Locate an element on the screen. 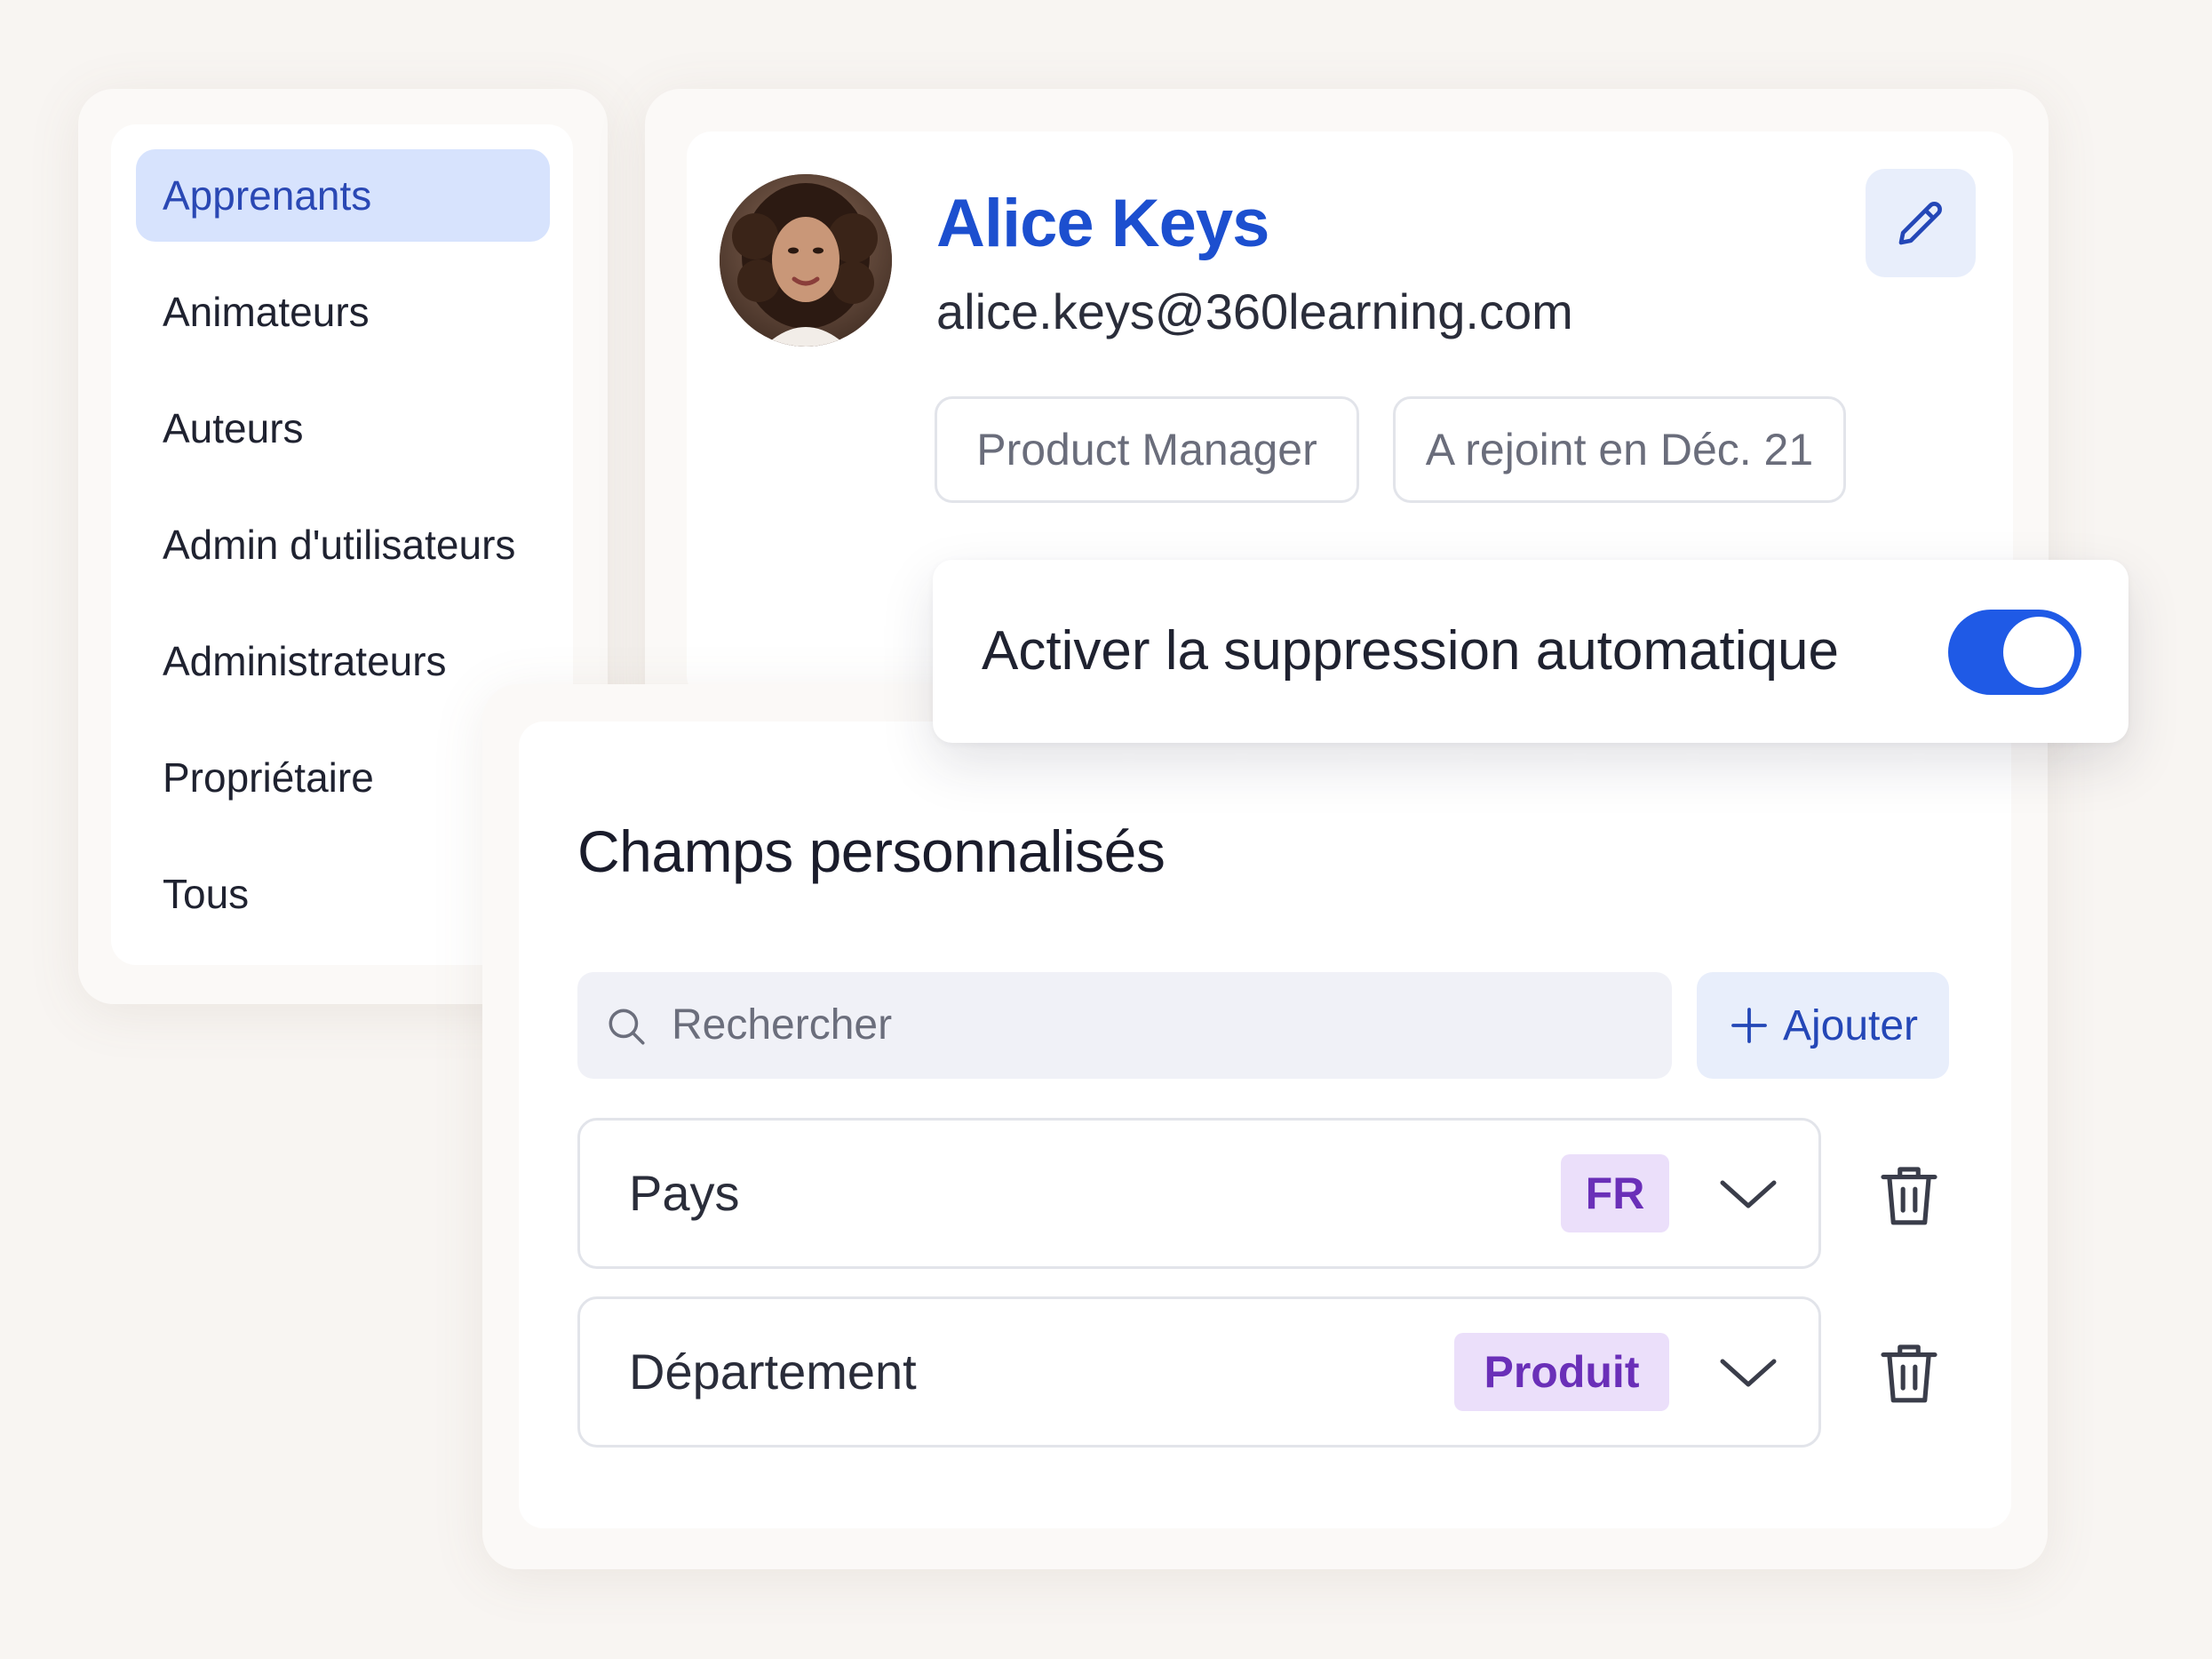 The height and width of the screenshot is (1659, 2212). search-input: Rechercher is located at coordinates (1125, 1026).